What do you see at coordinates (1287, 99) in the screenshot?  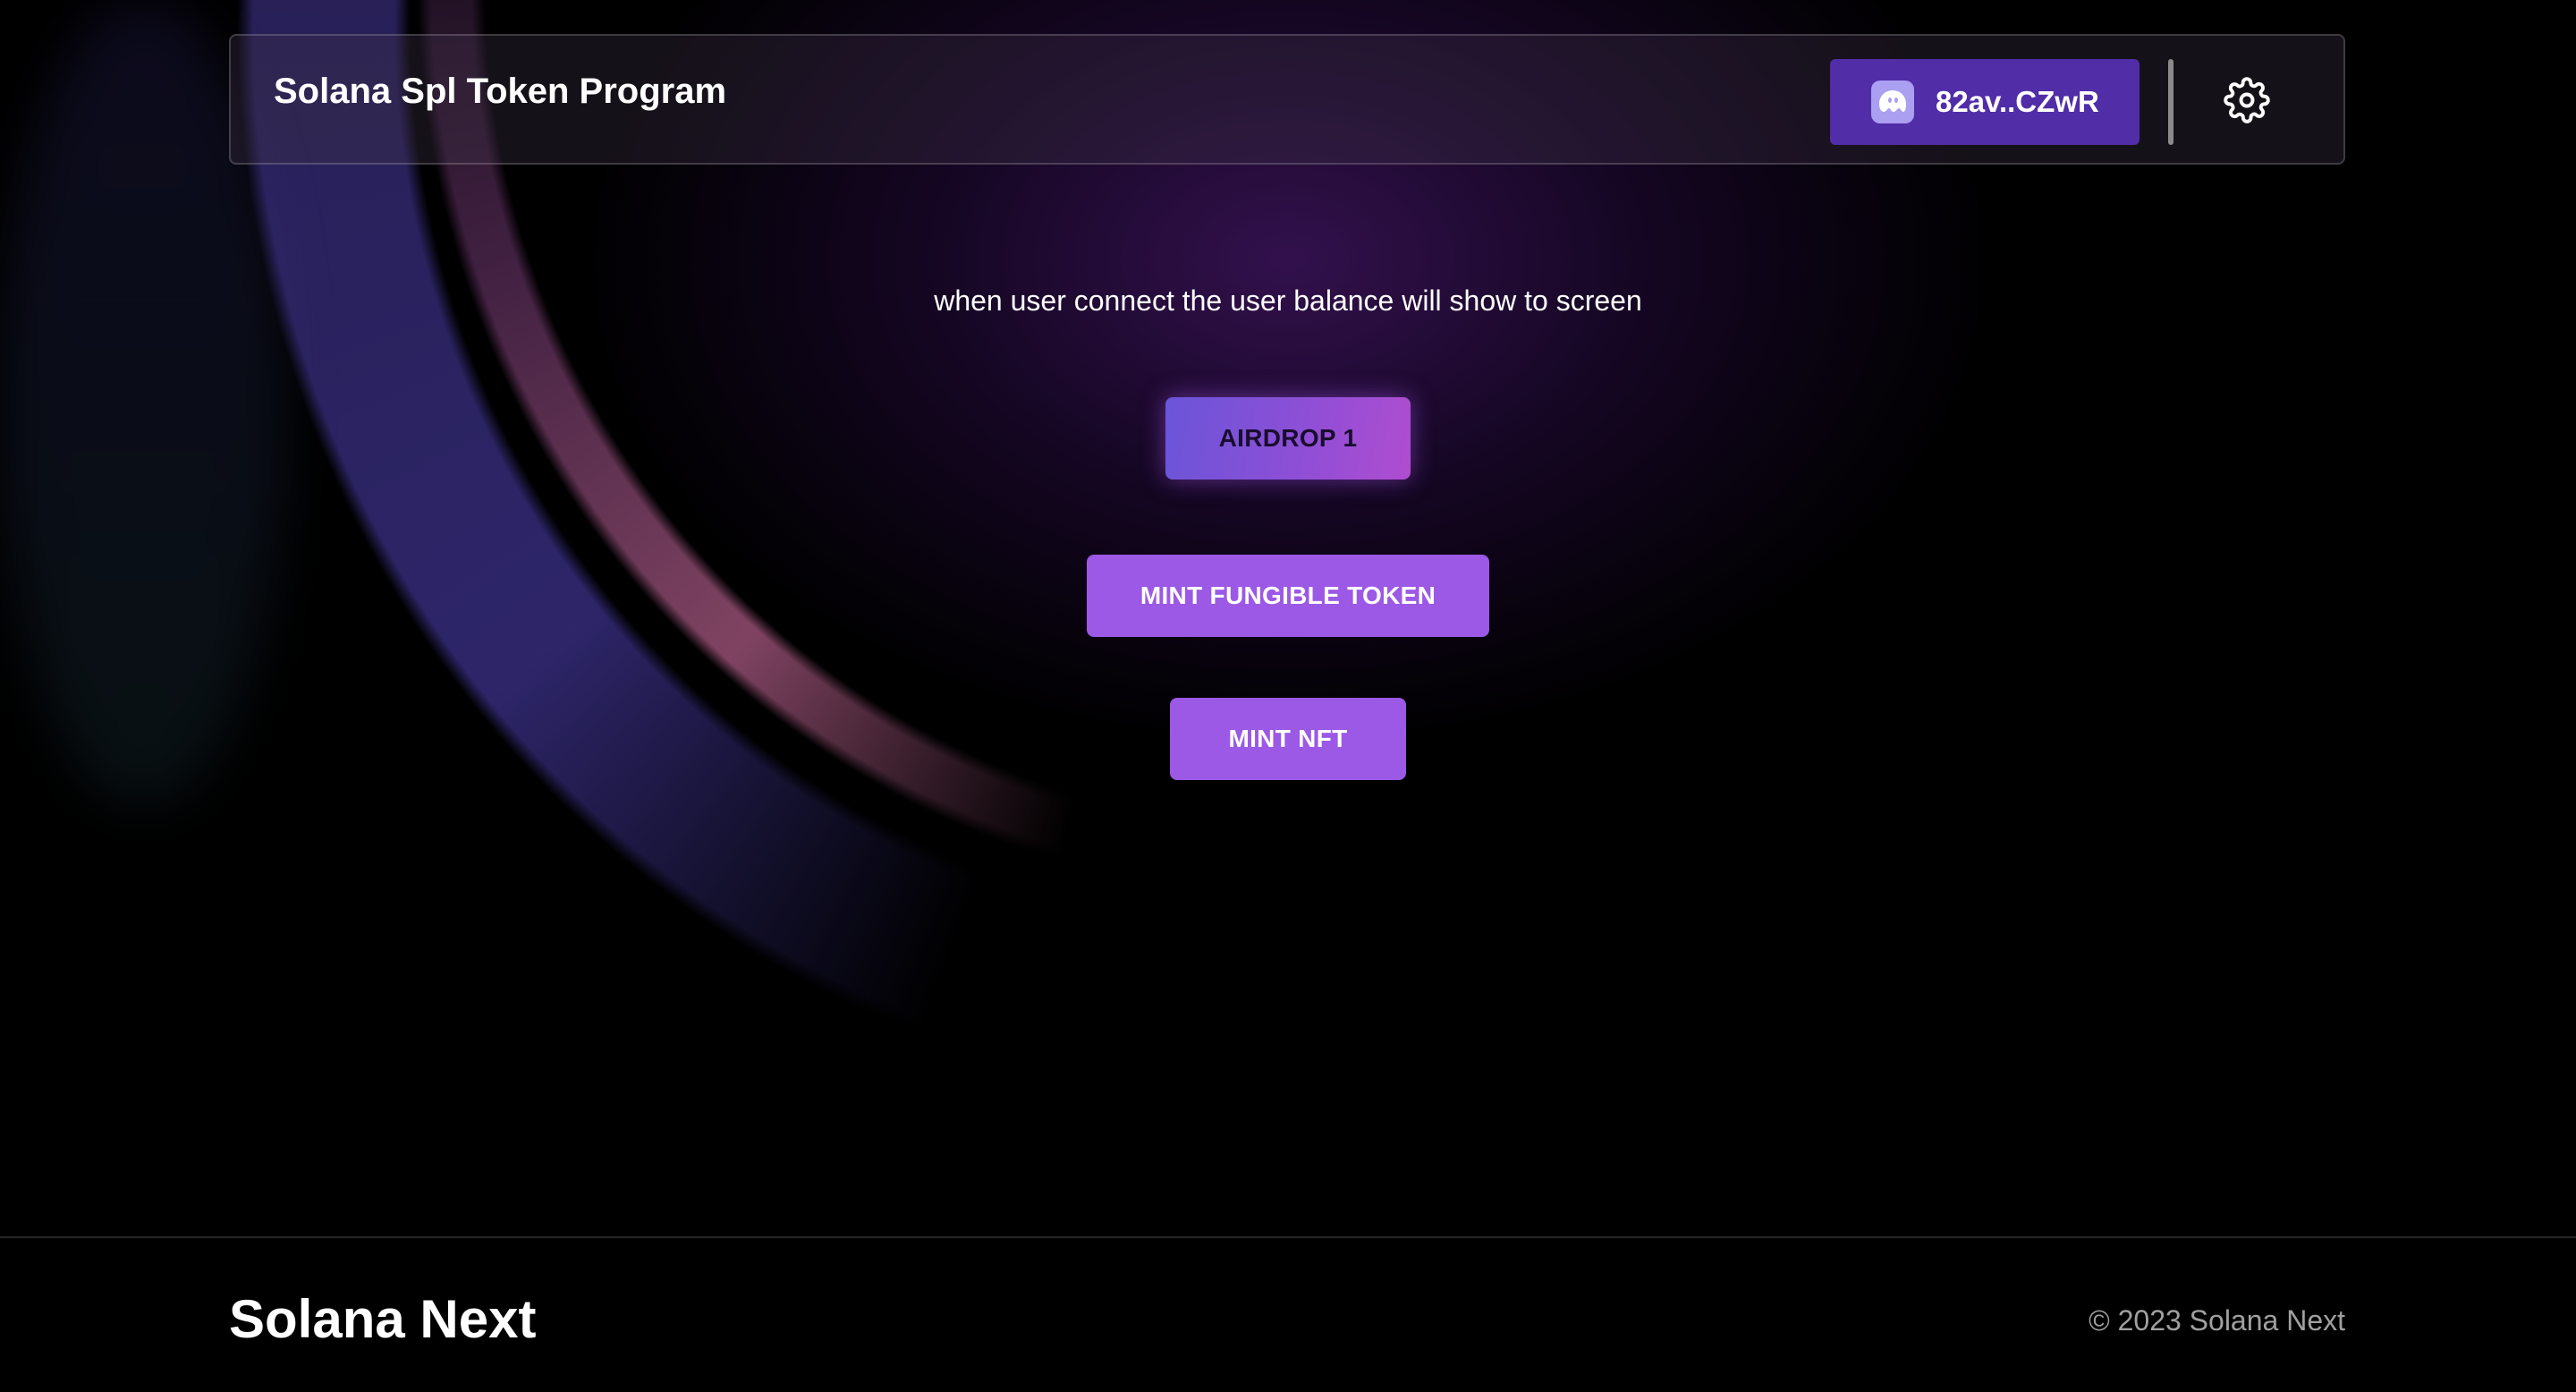 I see `app-header: Solana Spl Token Program 82av..CZwR` at bounding box center [1287, 99].